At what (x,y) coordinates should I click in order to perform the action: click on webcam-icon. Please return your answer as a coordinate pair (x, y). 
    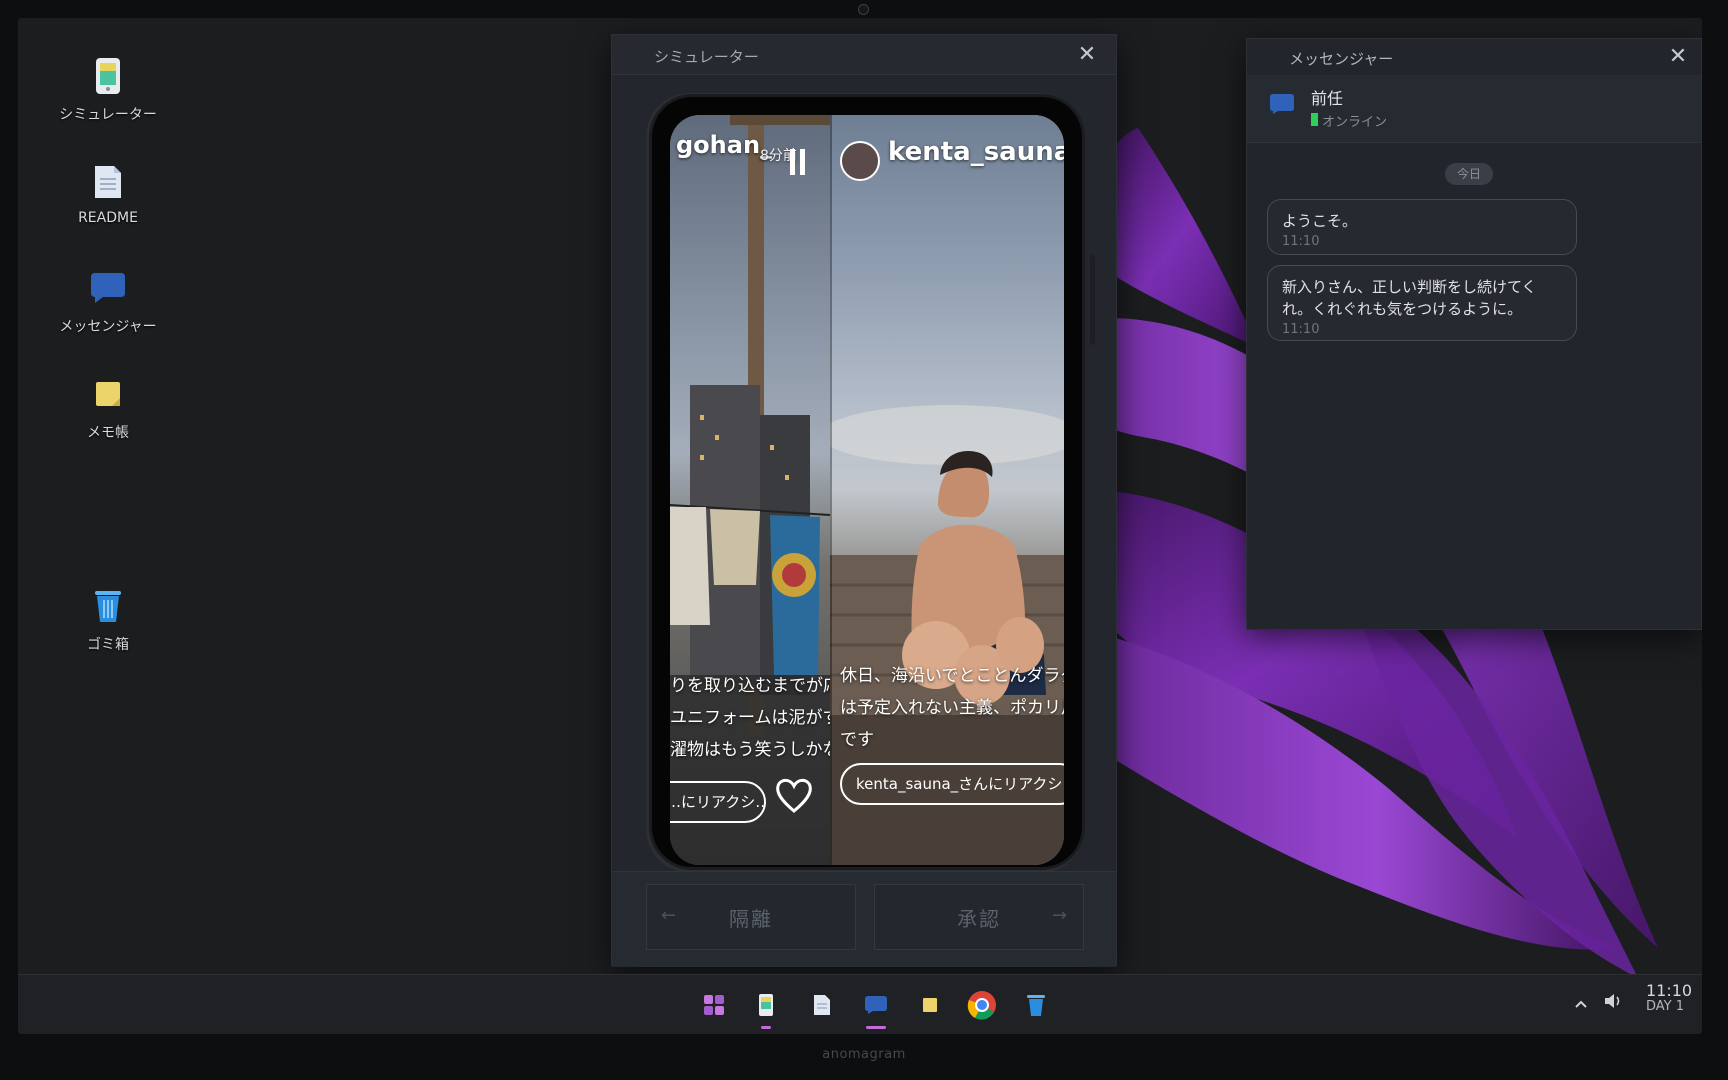
    Looking at the image, I should click on (863, 9).